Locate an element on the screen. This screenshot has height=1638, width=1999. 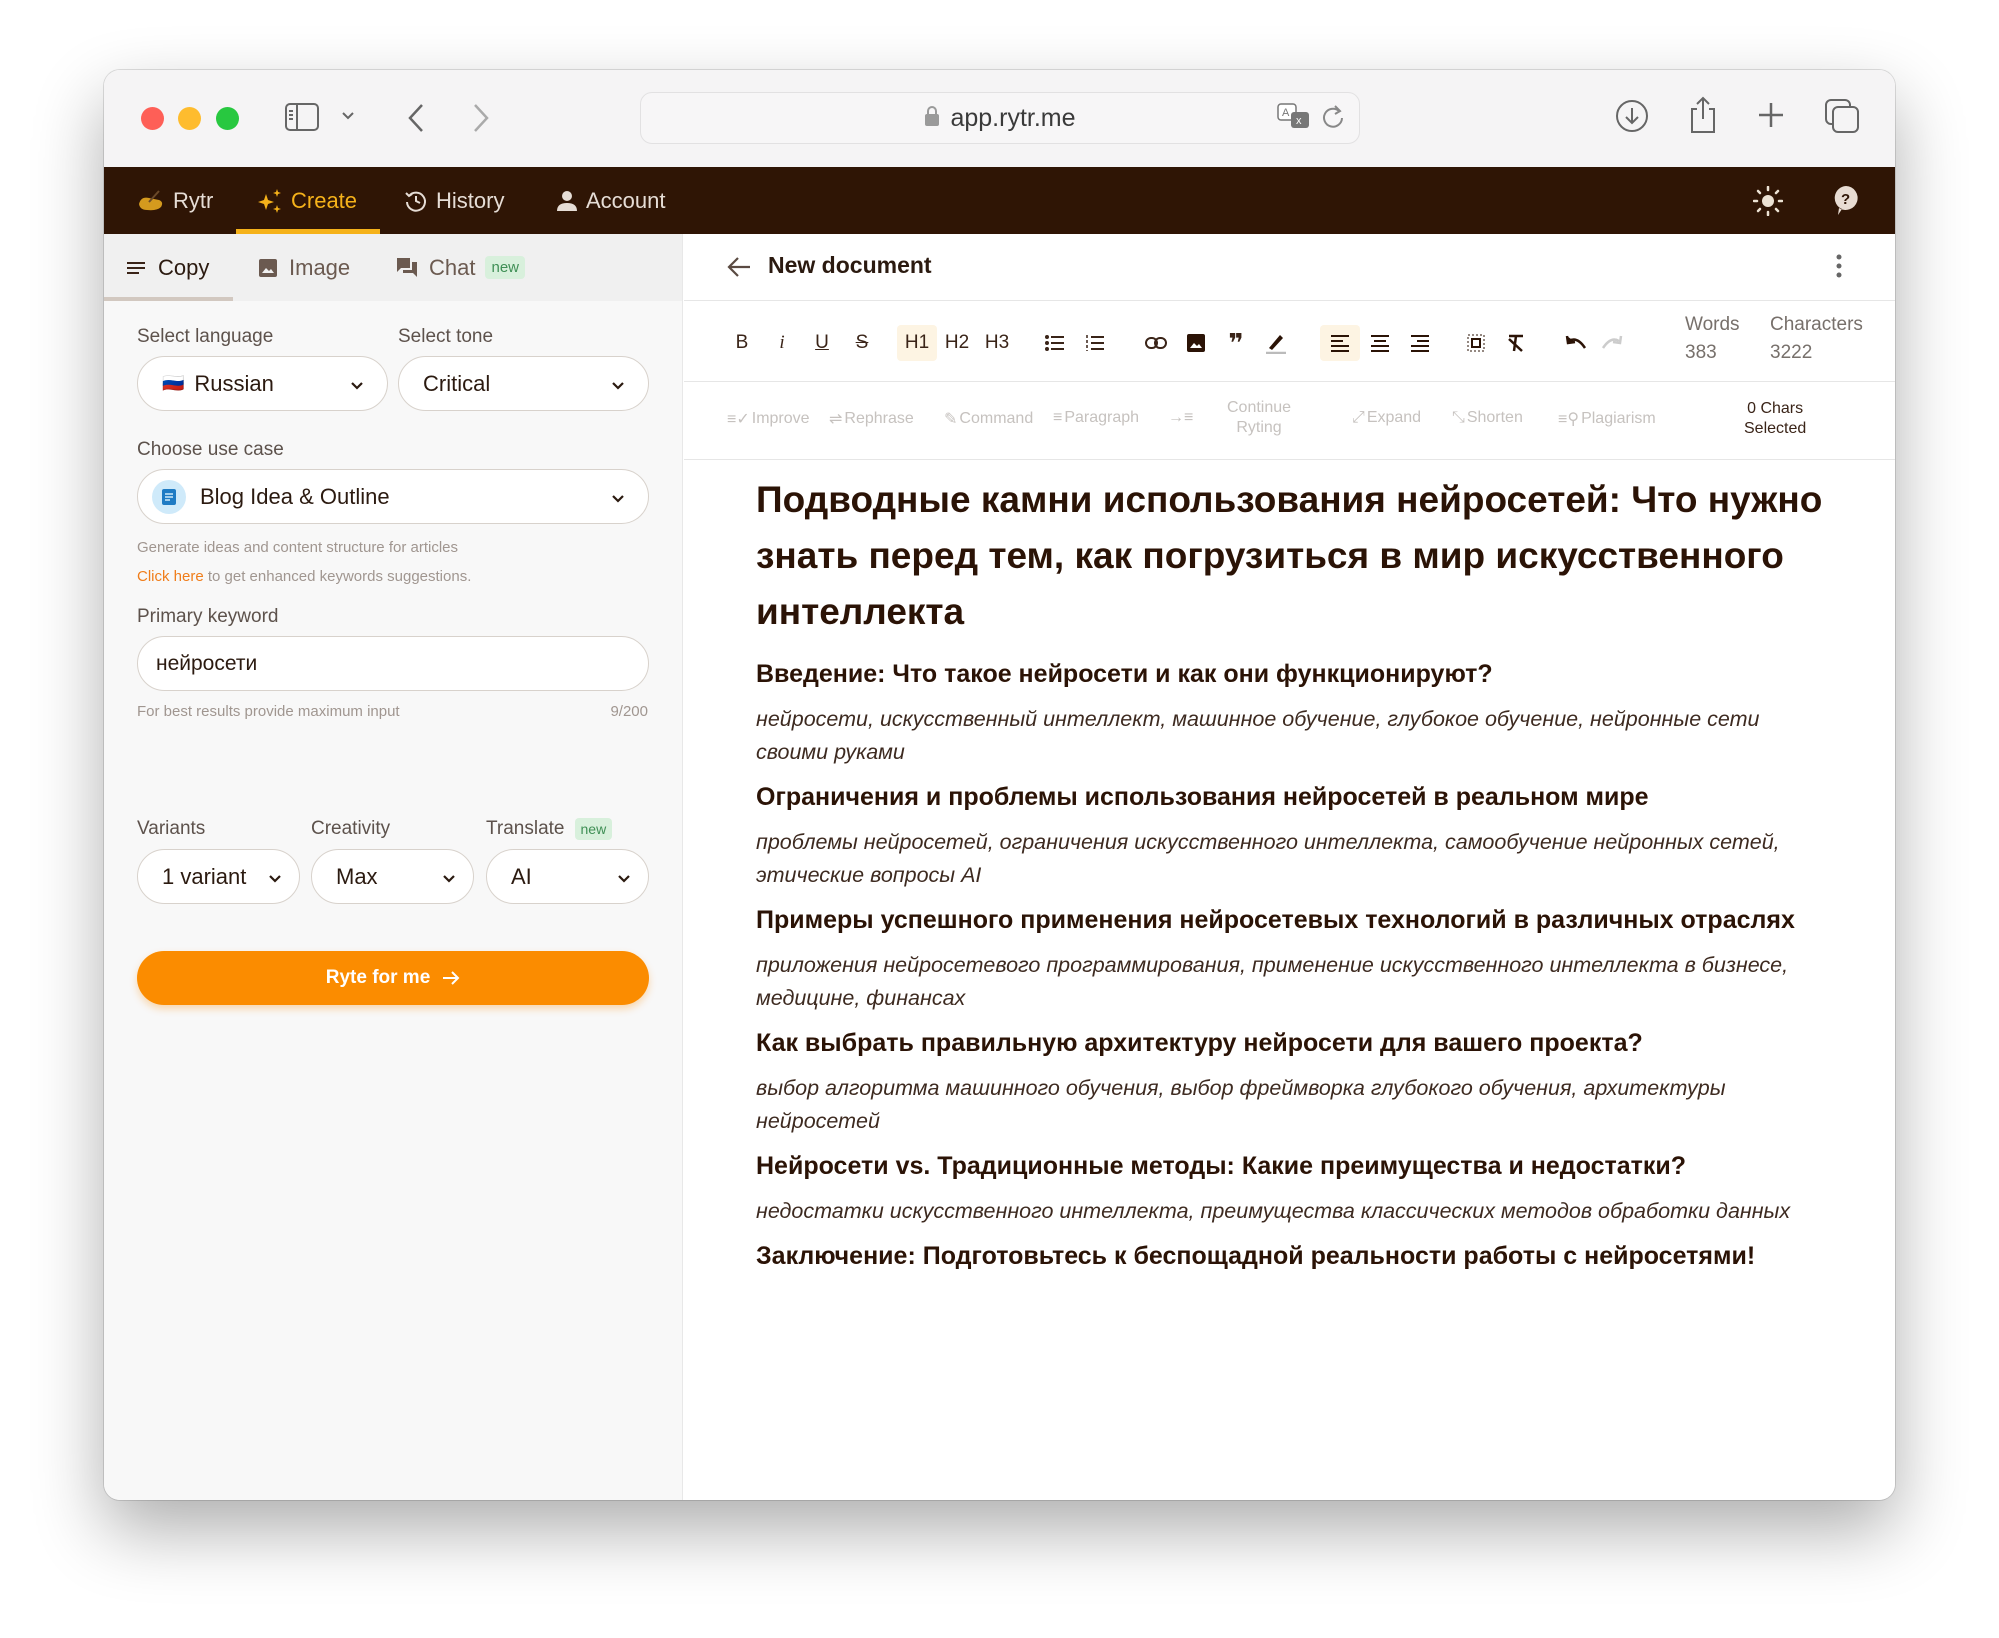
use-case-value: Blog Idea & Outline is located at coordinates (295, 496).